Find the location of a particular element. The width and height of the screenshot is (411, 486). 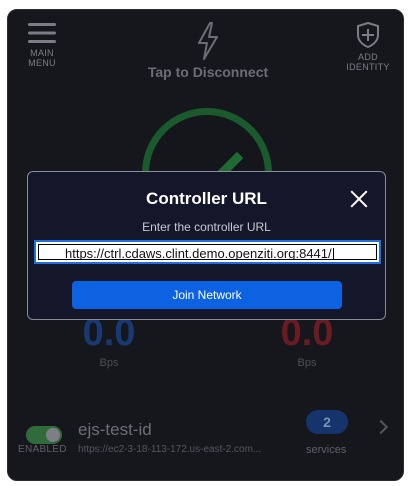

tap-to-disconnect-label: Tap to Disconnect is located at coordinates (208, 72).